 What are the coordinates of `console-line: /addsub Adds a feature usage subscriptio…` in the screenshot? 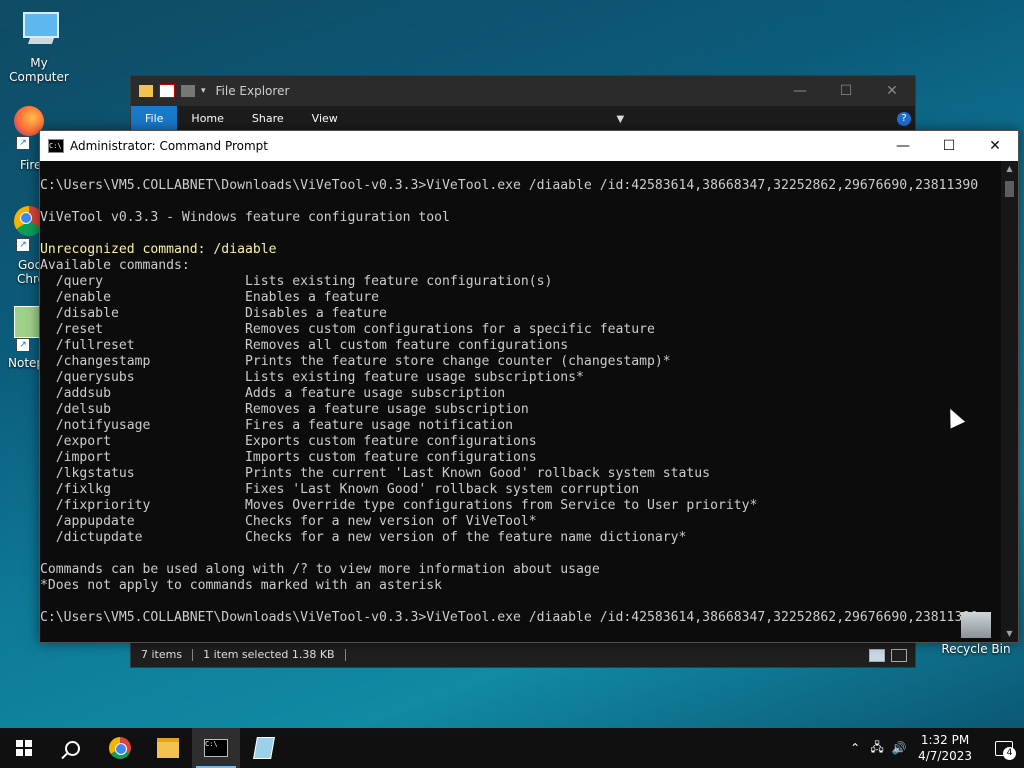 It's located at (273, 393).